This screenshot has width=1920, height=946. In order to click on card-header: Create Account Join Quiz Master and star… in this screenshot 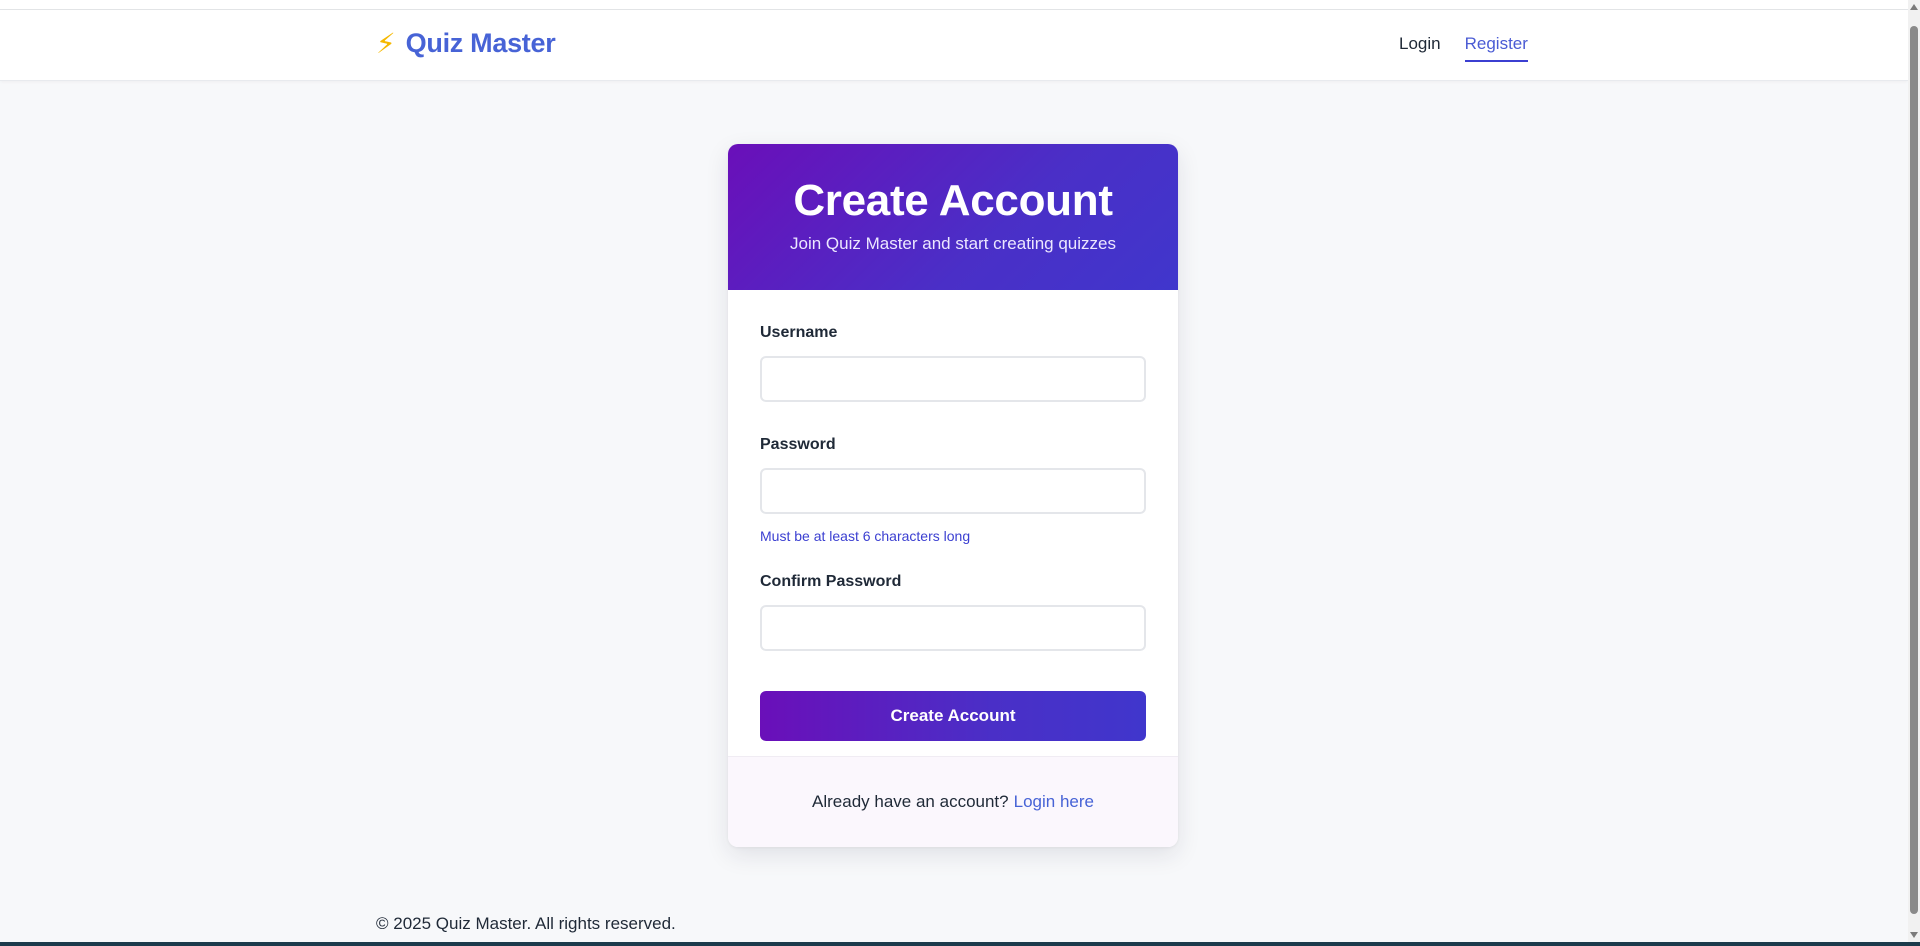, I will do `click(953, 217)`.